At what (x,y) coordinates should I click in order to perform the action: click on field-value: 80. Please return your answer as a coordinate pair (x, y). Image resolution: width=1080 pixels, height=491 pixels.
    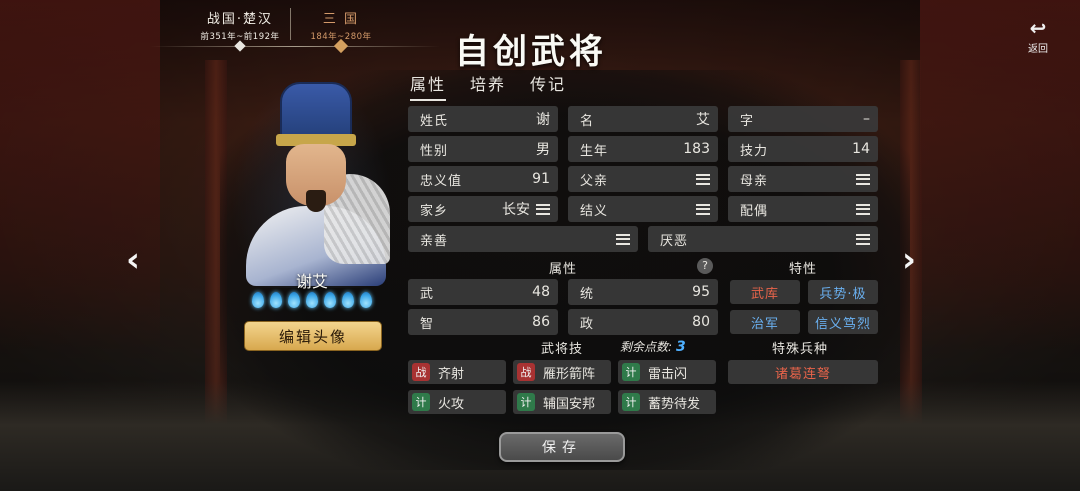
    Looking at the image, I should click on (701, 322).